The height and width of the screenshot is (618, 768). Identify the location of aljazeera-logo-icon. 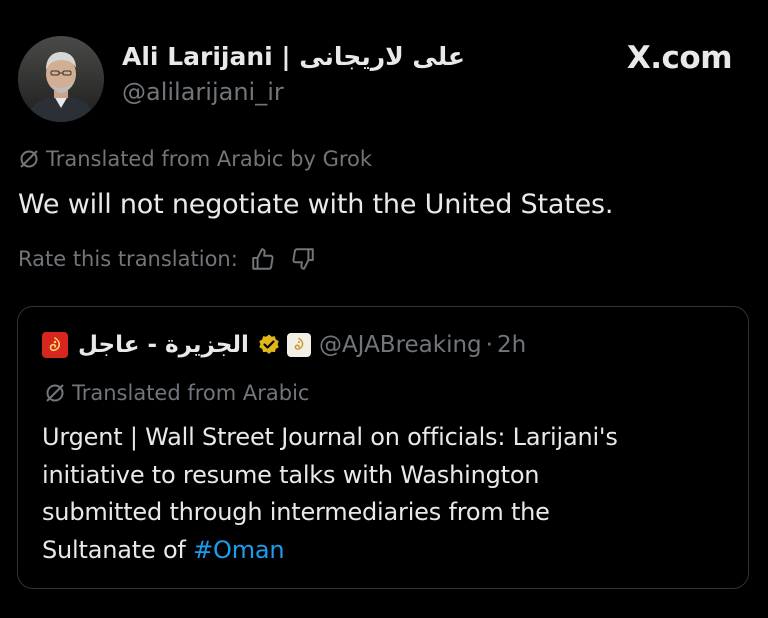
(55, 345).